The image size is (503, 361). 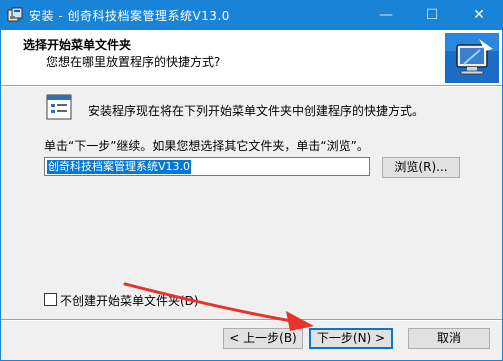 I want to click on monitor-installer-icon, so click(x=472, y=58).